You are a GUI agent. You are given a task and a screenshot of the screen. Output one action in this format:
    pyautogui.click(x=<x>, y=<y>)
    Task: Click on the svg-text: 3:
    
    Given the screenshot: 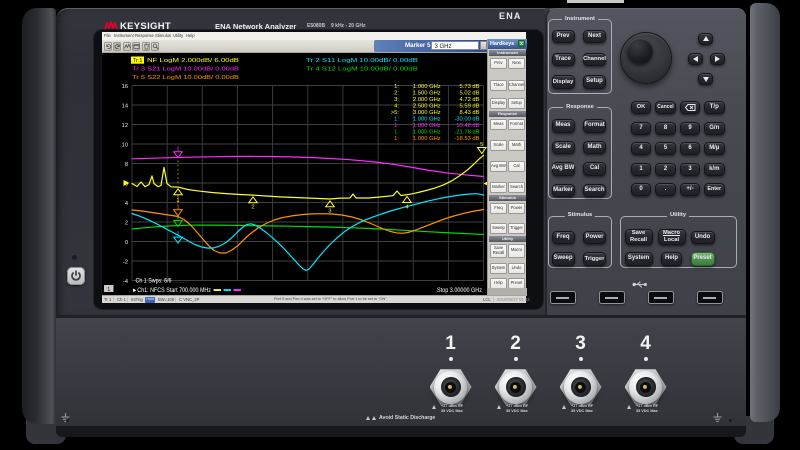 What is the action you would take?
    pyautogui.click(x=396, y=99)
    